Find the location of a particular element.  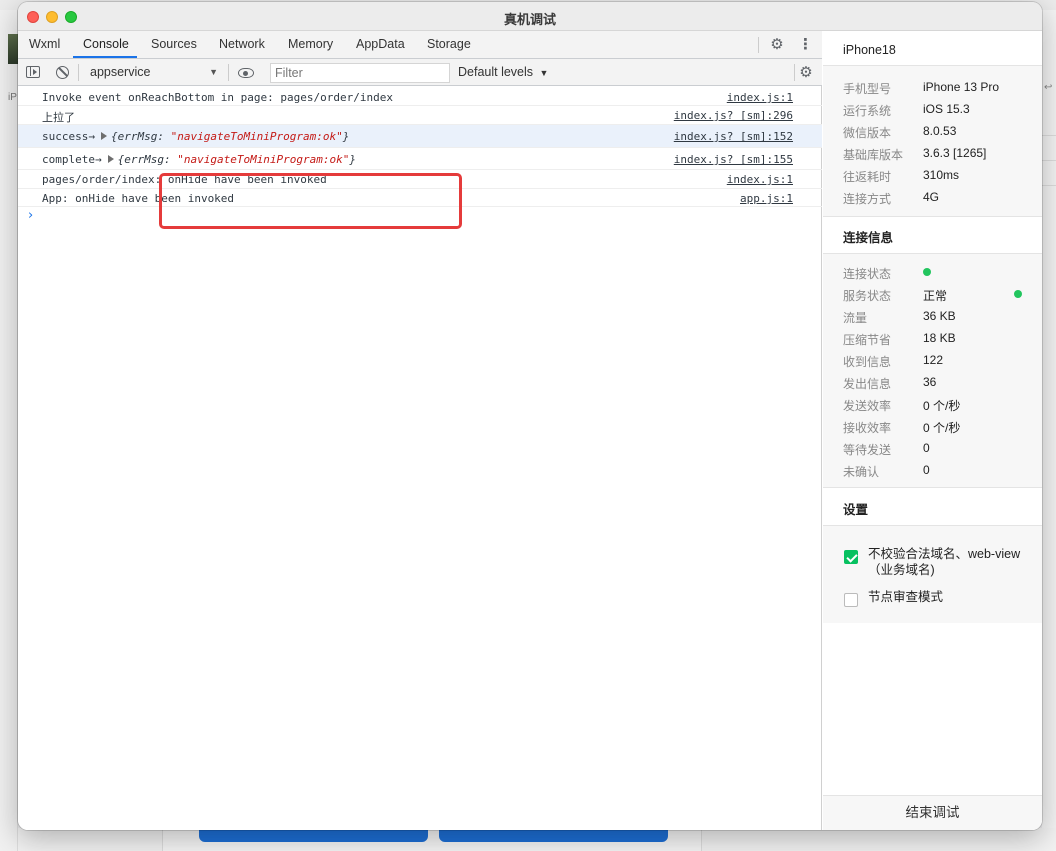

log-levels-label: Default levels is located at coordinates (496, 72).